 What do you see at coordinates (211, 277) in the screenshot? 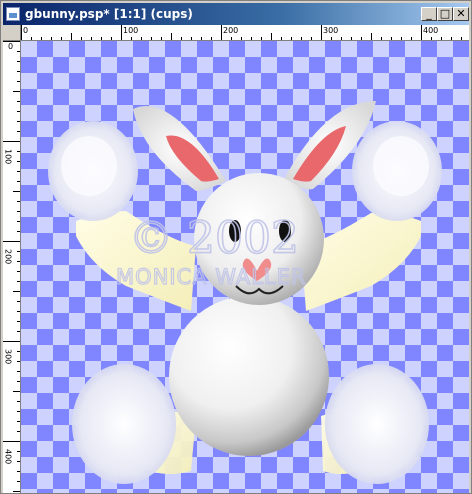
I see `watermark-author: MONICA WALLER` at bounding box center [211, 277].